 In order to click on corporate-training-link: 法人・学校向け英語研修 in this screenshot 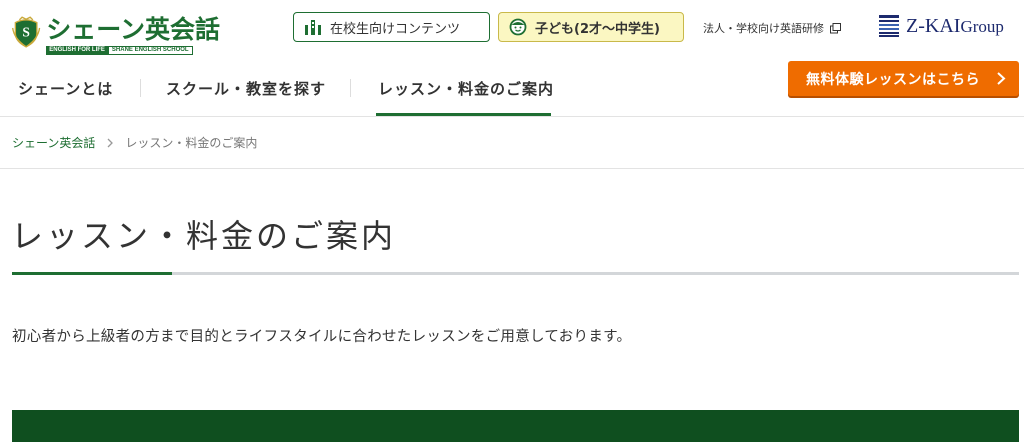, I will do `click(772, 28)`.